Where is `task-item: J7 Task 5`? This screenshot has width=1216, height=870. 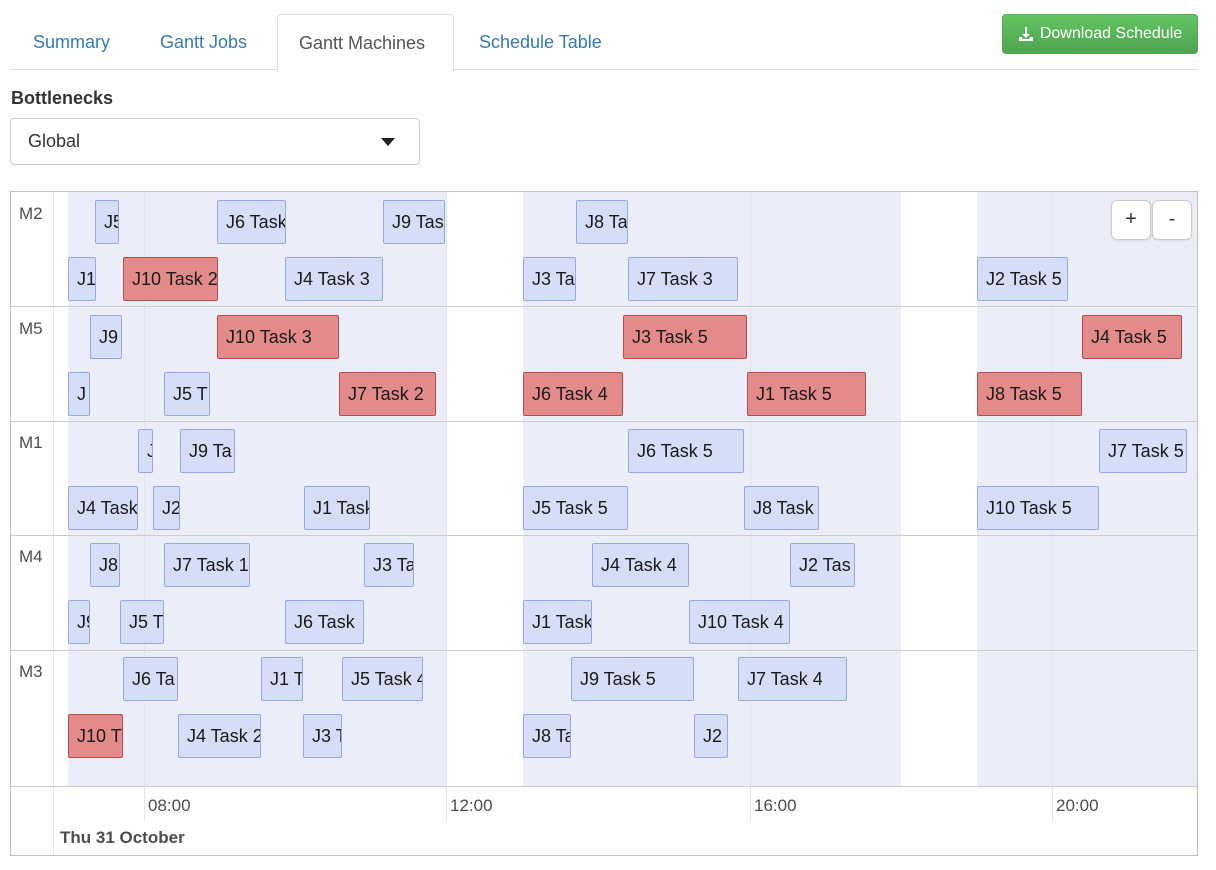 task-item: J7 Task 5 is located at coordinates (1143, 451).